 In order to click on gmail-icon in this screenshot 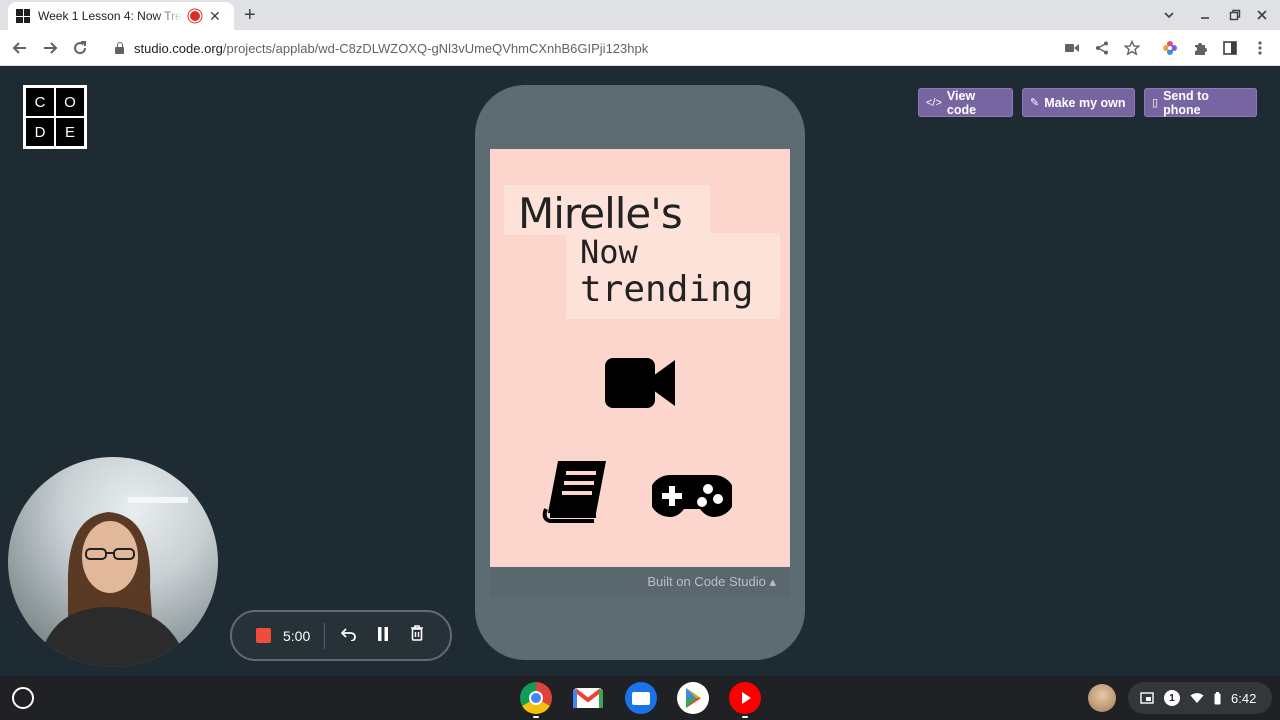, I will do `click(588, 698)`.